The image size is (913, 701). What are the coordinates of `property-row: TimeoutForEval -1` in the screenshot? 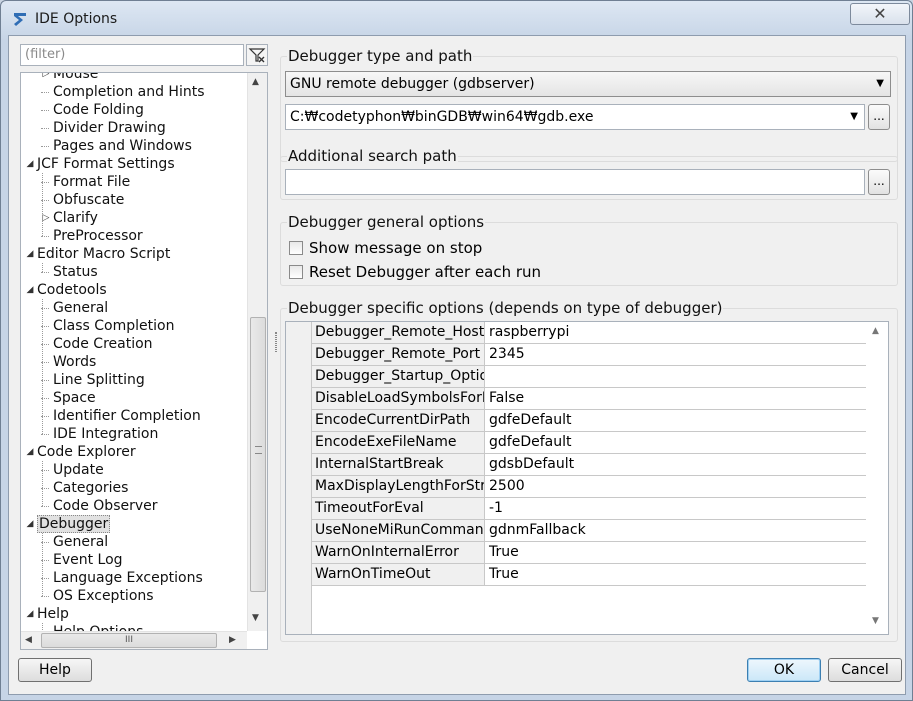 It's located at (589, 509).